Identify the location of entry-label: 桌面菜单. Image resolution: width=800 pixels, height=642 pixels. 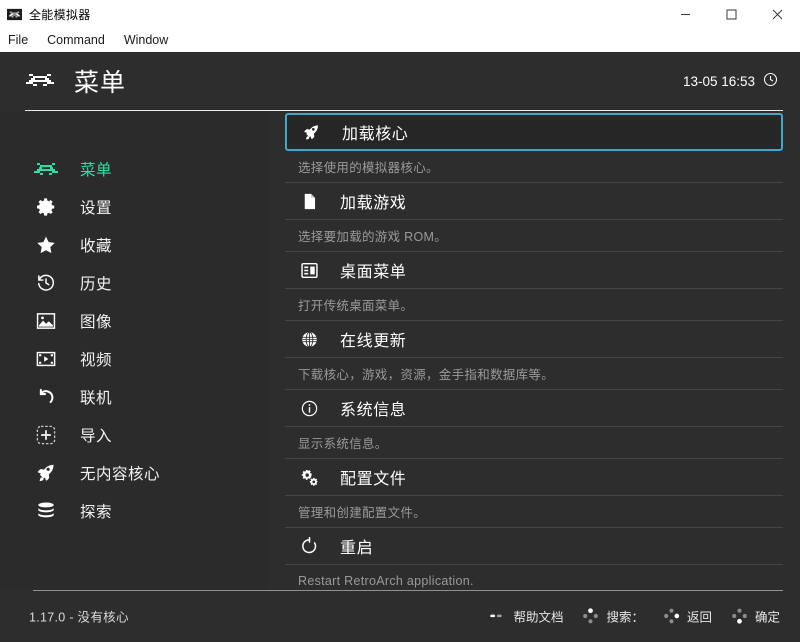
(373, 272).